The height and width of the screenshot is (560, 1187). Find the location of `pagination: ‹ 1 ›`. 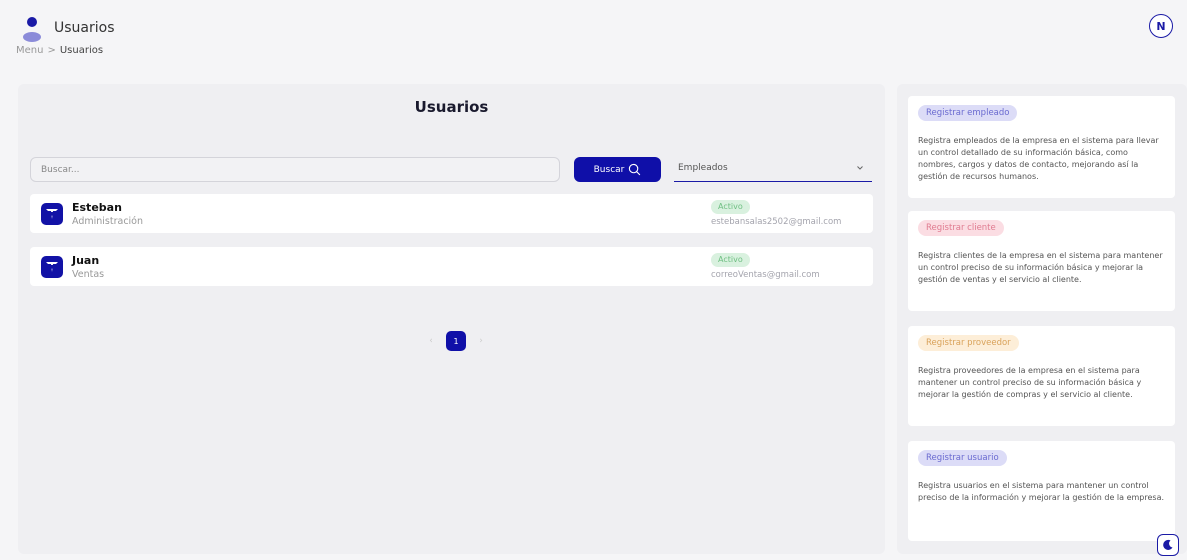

pagination: ‹ 1 › is located at coordinates (456, 341).